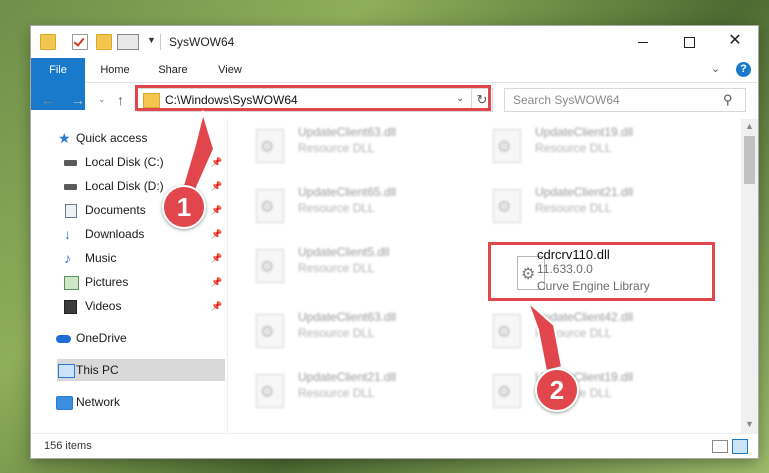 Image resolution: width=769 pixels, height=473 pixels. Describe the element at coordinates (740, 446) in the screenshot. I see `tiles-view-icon` at that location.